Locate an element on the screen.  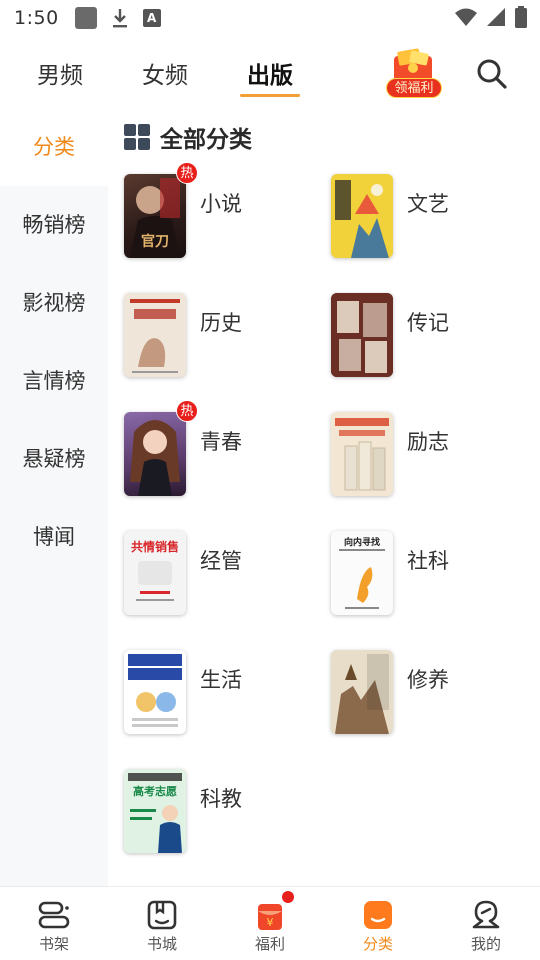
section-title: 全部分类 is located at coordinates (206, 140).